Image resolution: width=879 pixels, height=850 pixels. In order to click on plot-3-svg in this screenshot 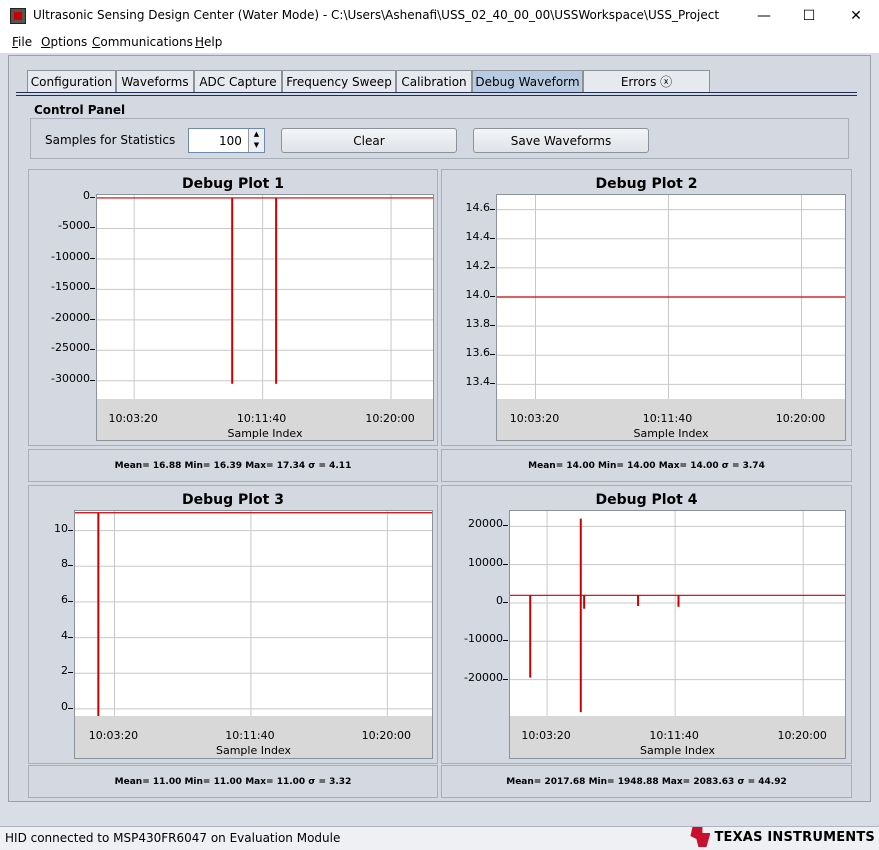, I will do `click(253, 634)`.